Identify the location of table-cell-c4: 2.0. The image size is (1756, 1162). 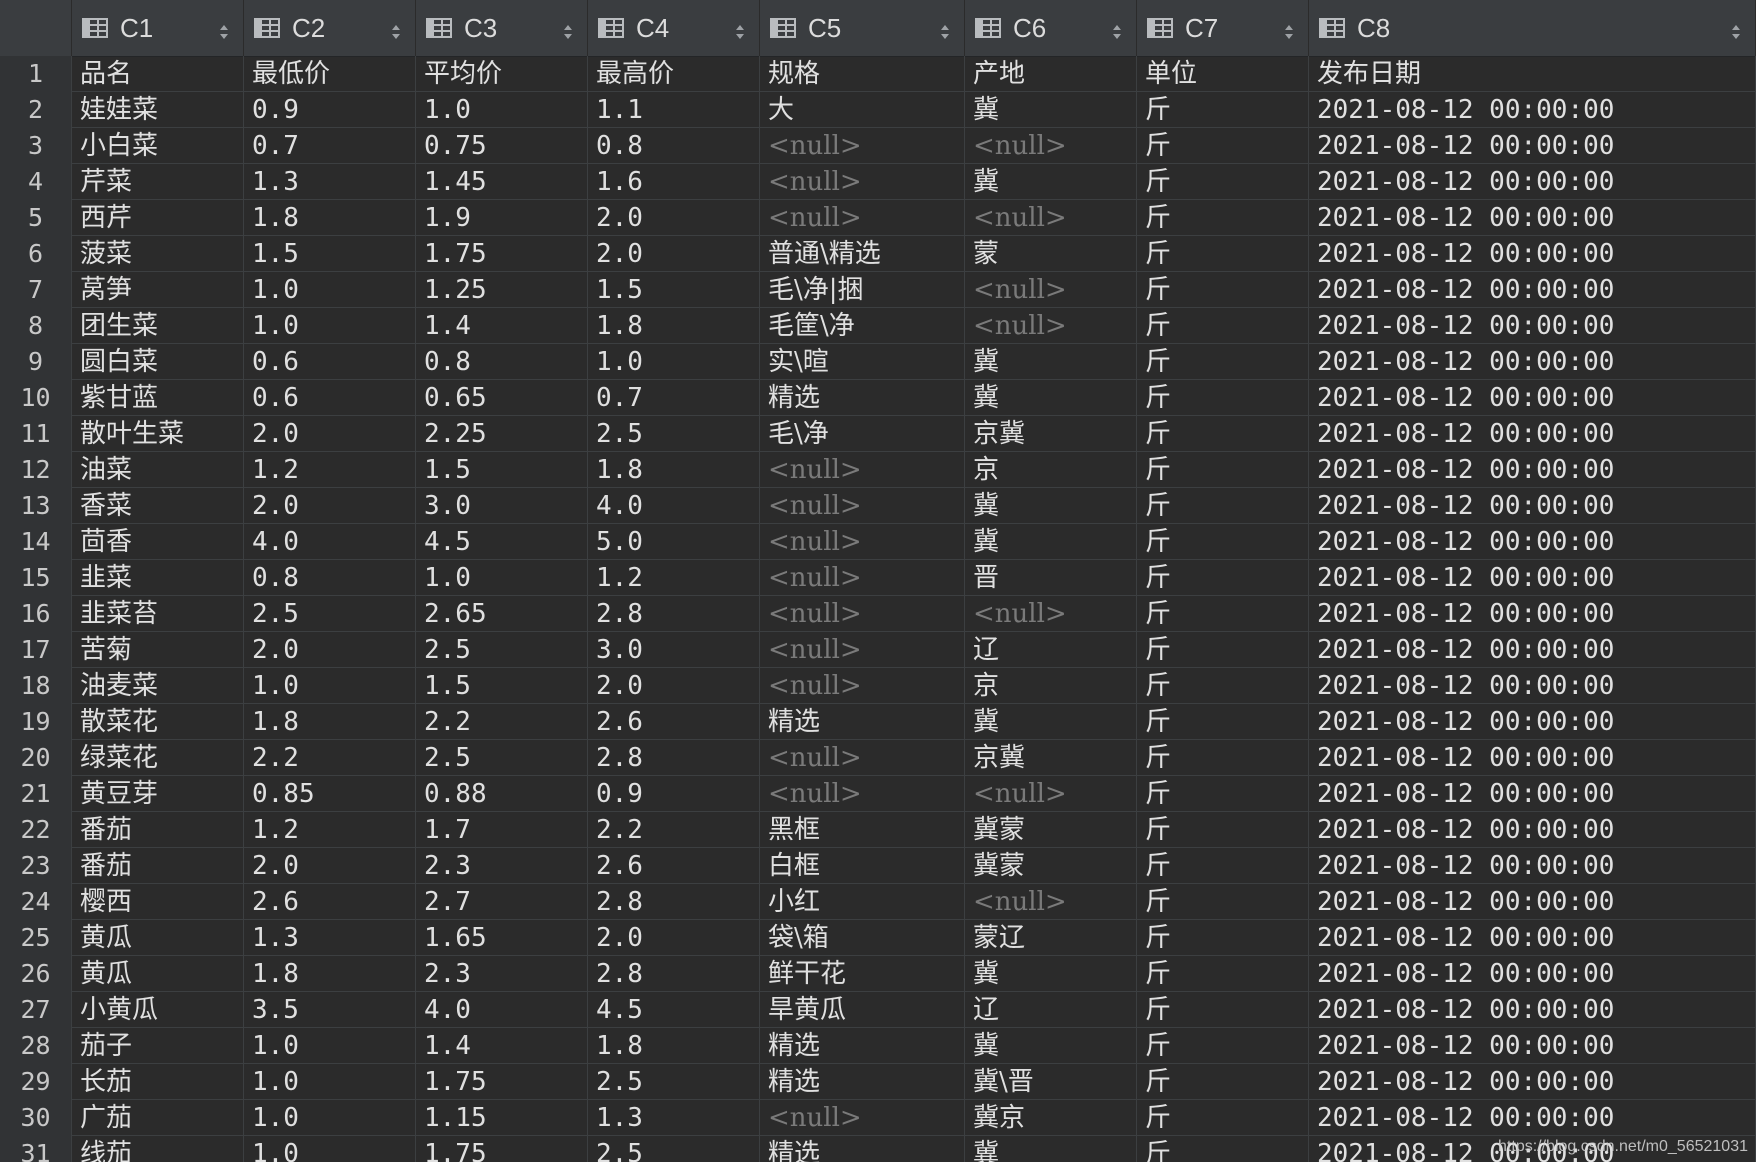
(674, 254).